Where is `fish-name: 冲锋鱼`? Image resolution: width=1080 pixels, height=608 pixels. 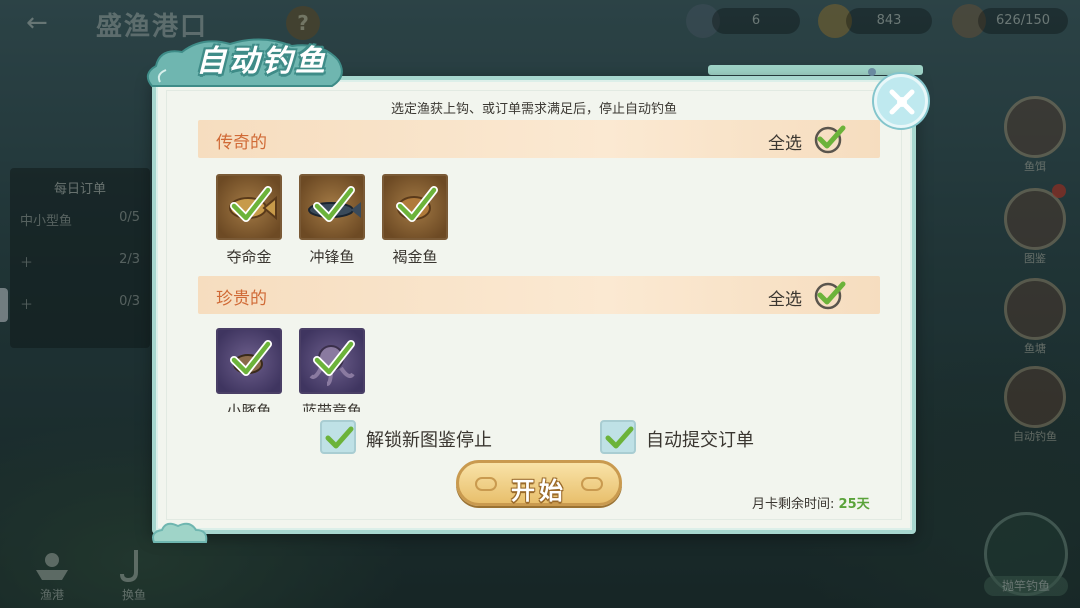 fish-name: 冲锋鱼 is located at coordinates (332, 257).